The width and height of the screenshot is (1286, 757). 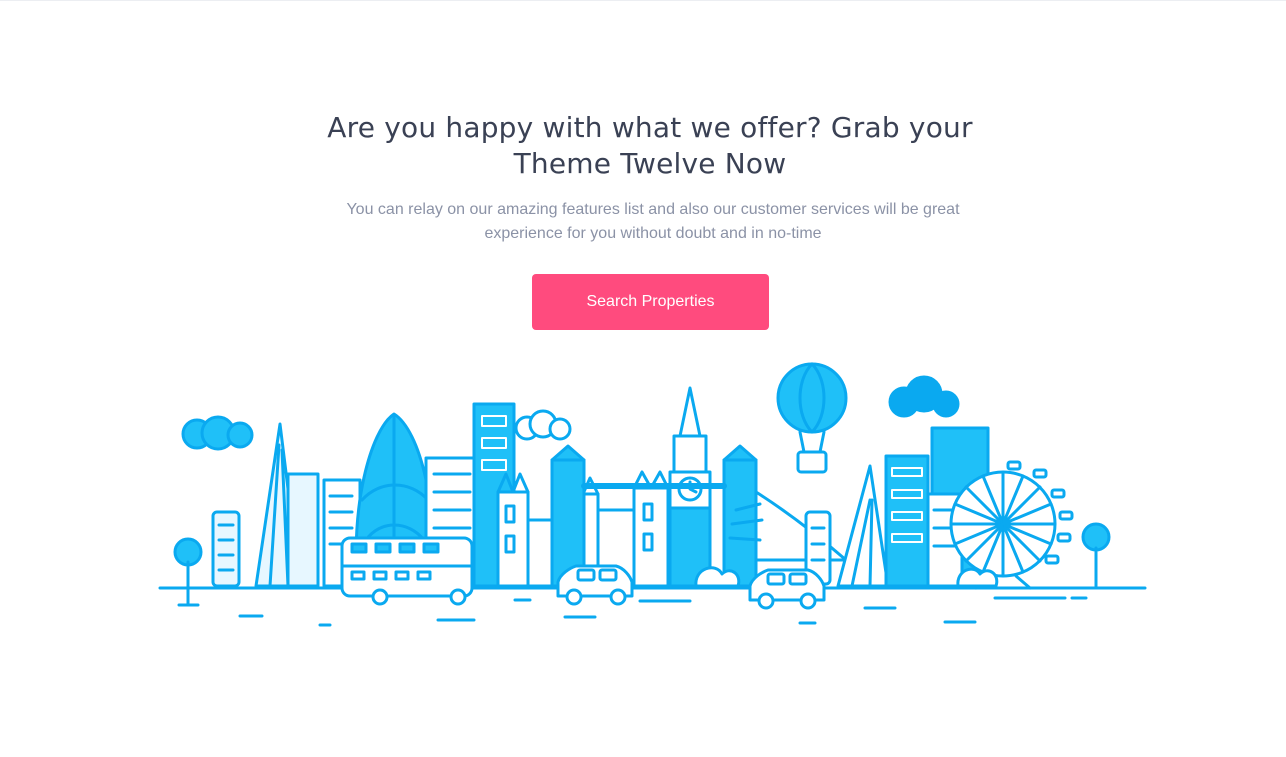 What do you see at coordinates (226, 549) in the screenshot?
I see `phone-box-icon` at bounding box center [226, 549].